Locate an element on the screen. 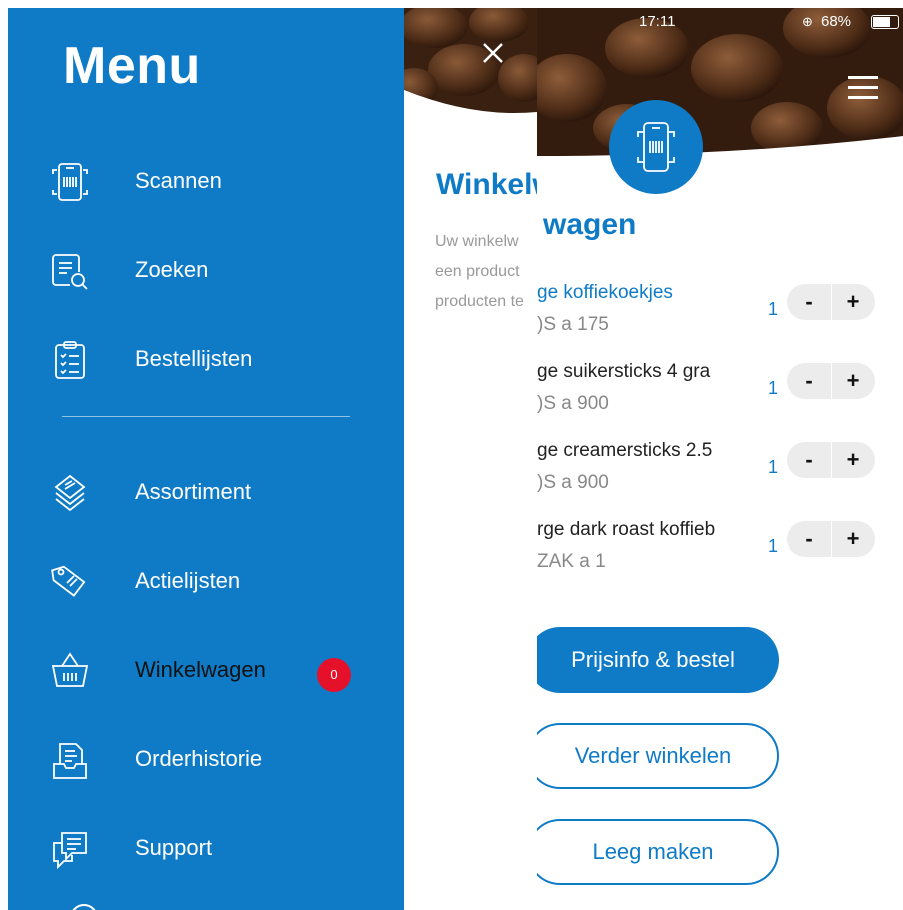 The image size is (903, 910). menu-item-winkelwagen: Winkelwagen 0 is located at coordinates (206, 669).